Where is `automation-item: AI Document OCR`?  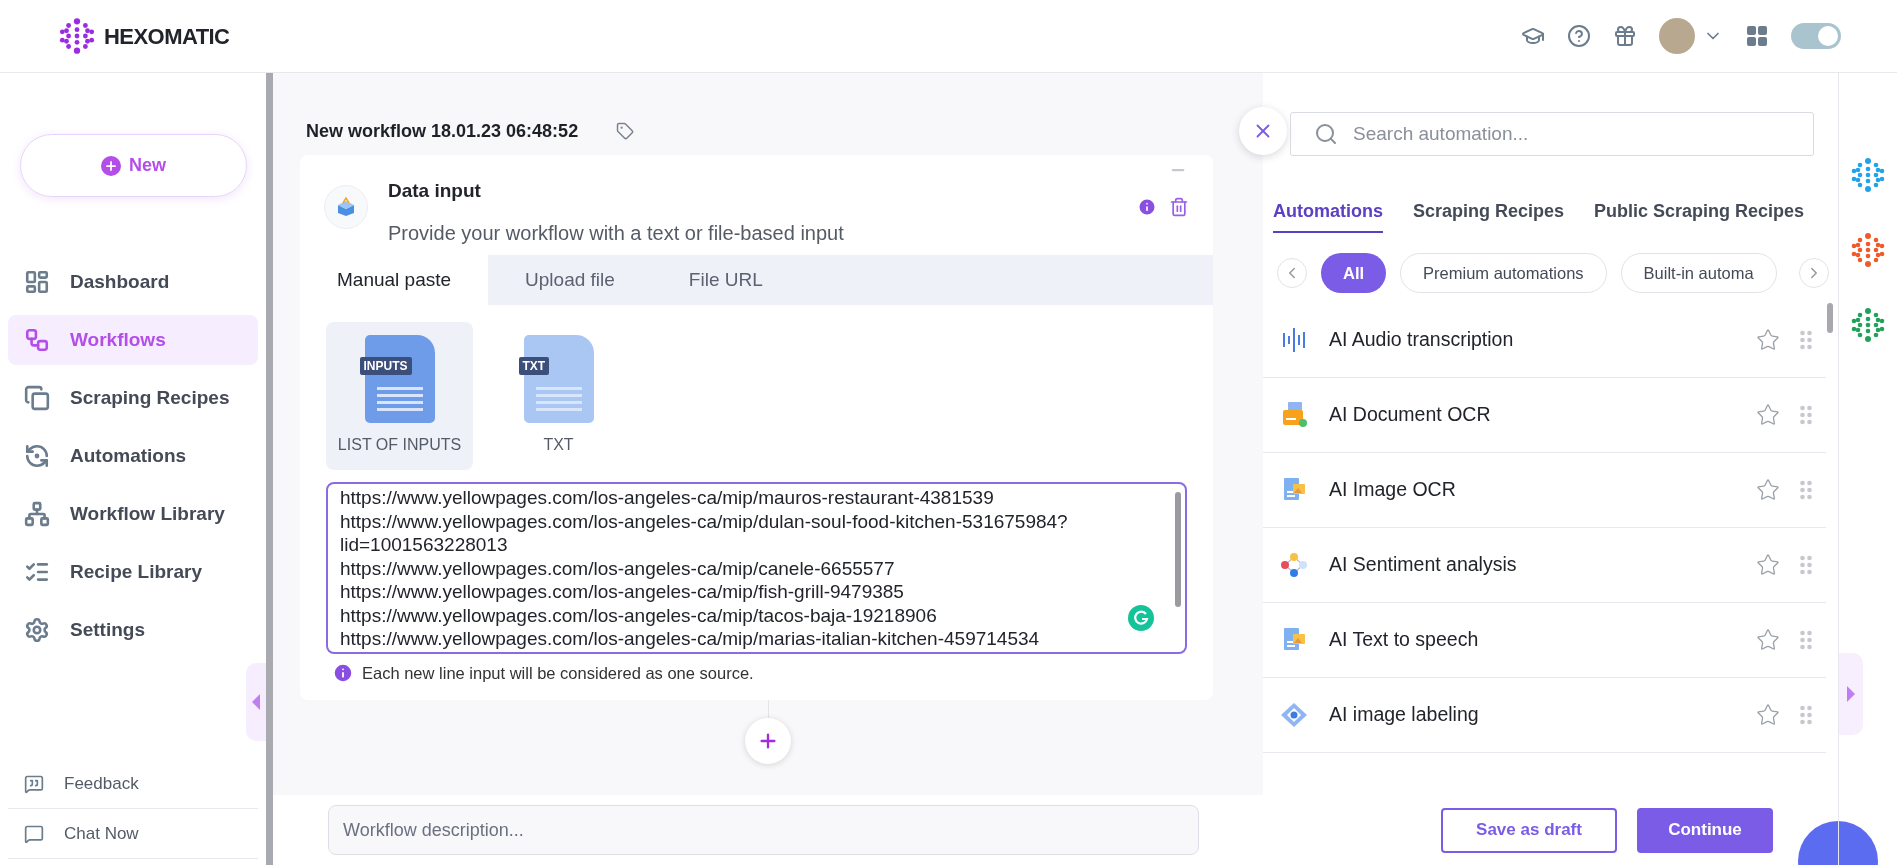
automation-item: AI Document OCR is located at coordinates (1544, 415).